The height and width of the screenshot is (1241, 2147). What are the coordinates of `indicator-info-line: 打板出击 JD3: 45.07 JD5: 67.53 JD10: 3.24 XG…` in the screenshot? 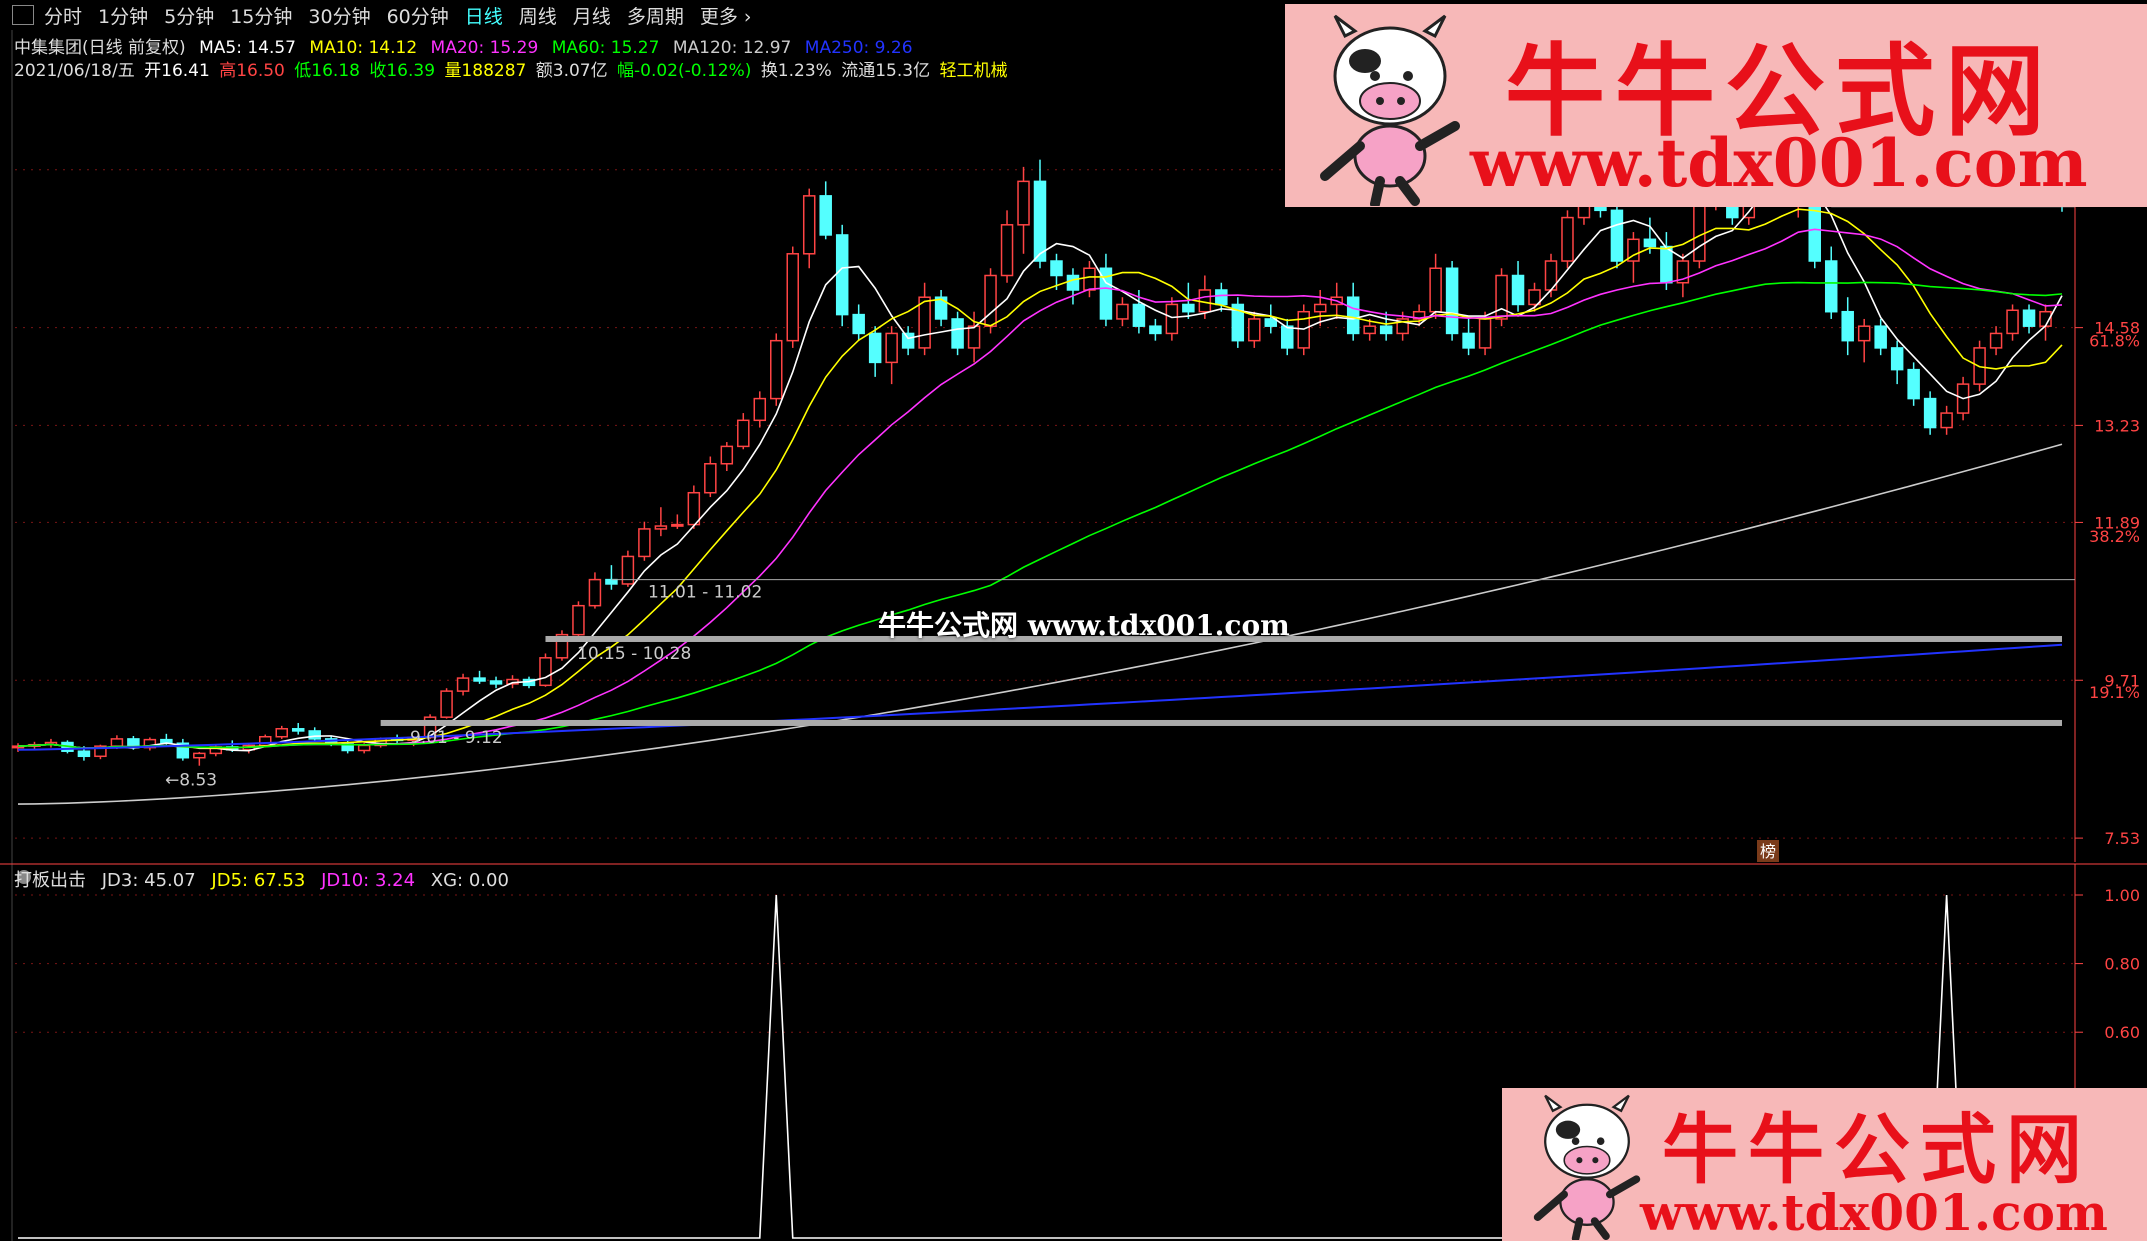 It's located at (266, 879).